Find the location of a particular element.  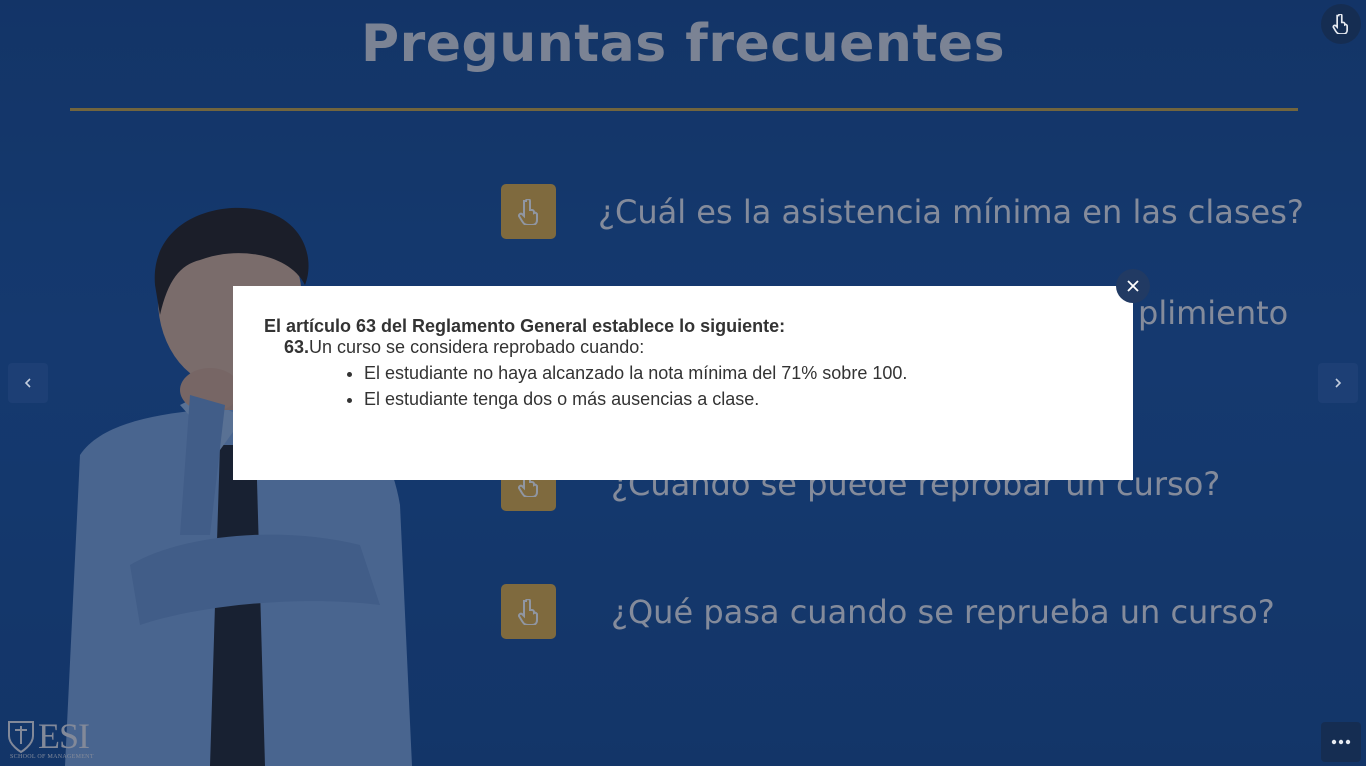

chevron-right-icon is located at coordinates (1338, 383).